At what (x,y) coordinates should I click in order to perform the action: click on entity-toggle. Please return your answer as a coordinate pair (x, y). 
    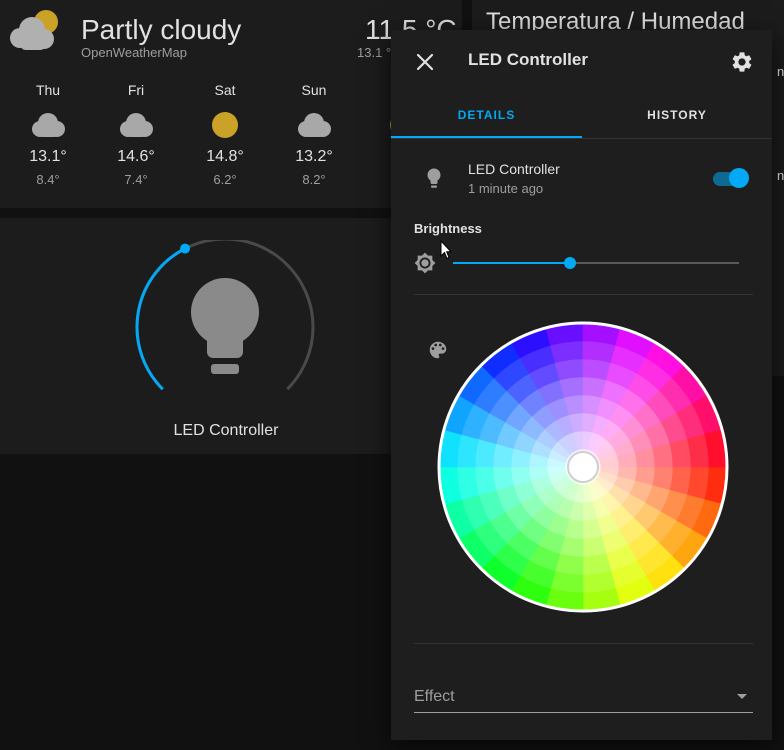
    Looking at the image, I should click on (731, 178).